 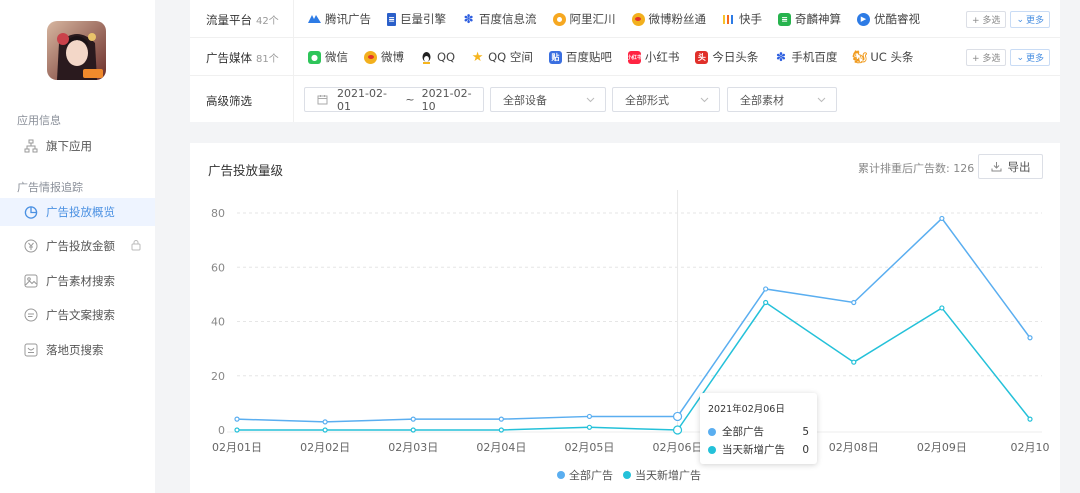 What do you see at coordinates (501, 447) in the screenshot?
I see `x-tick-label: 02月04日` at bounding box center [501, 447].